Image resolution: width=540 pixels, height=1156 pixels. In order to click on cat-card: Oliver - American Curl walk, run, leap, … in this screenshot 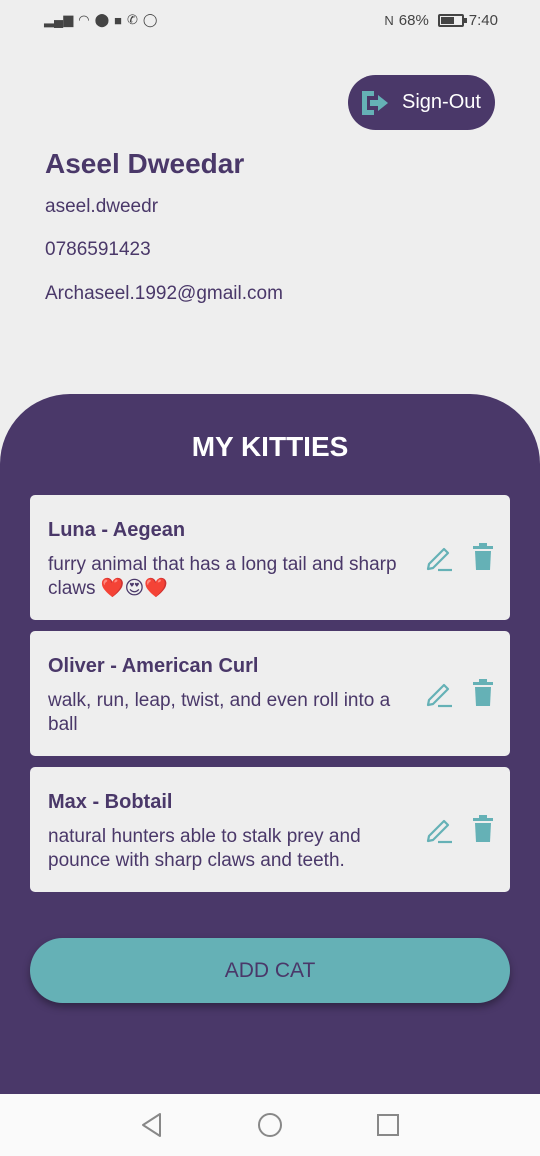, I will do `click(270, 693)`.